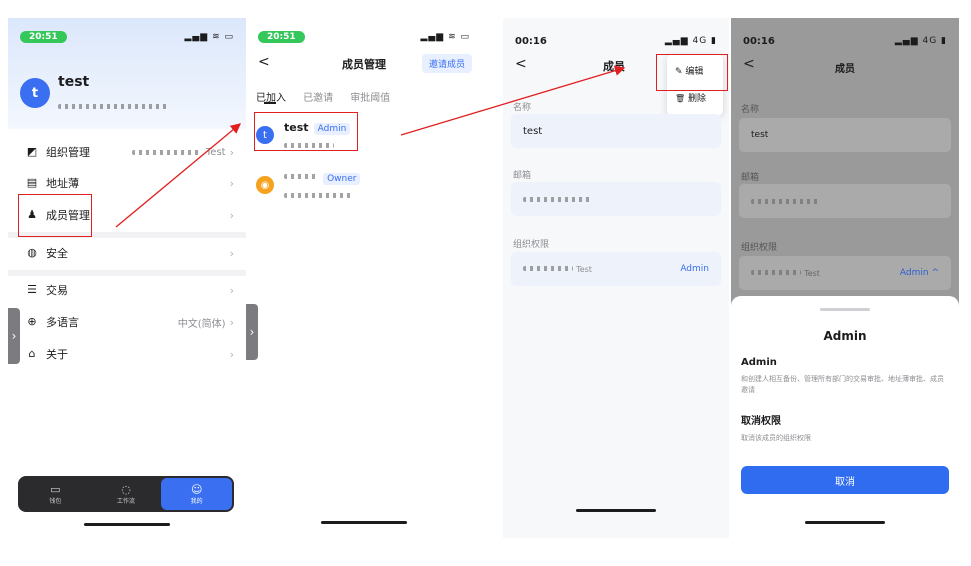 The image size is (971, 566). What do you see at coordinates (32, 252) in the screenshot?
I see `security-icon: ◍` at bounding box center [32, 252].